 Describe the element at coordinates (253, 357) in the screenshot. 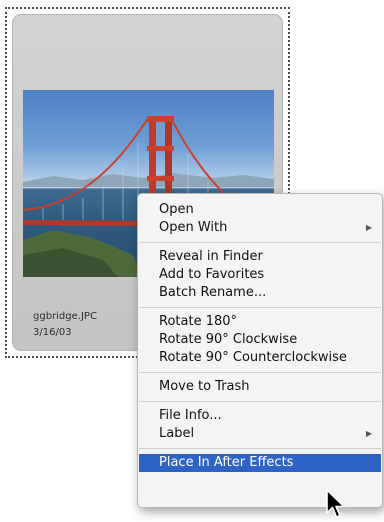

I see `menu-item-label: Rotate 90° Counterclockwise` at that location.